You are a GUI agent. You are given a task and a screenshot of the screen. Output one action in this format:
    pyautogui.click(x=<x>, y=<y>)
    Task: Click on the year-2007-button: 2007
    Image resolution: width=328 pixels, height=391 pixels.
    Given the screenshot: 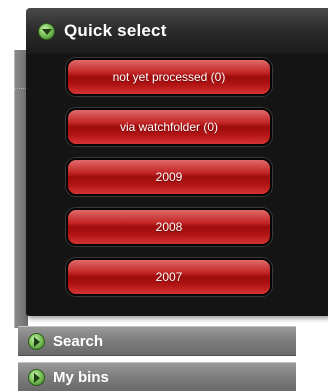 What is the action you would take?
    pyautogui.click(x=169, y=277)
    